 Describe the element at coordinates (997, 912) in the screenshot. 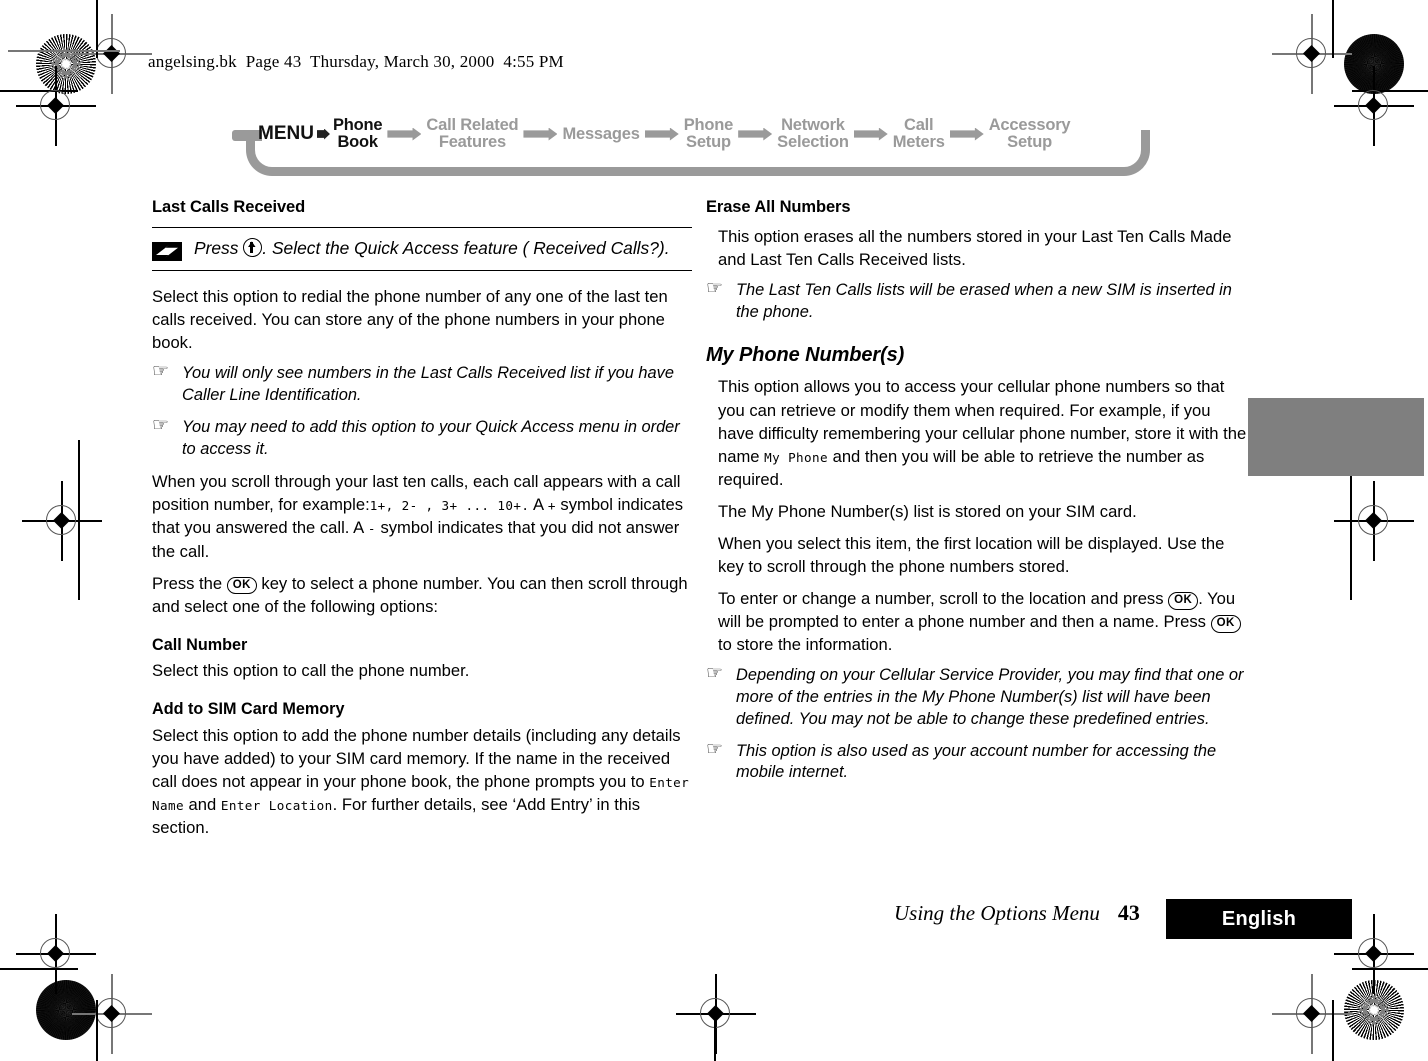

I see `footer-section-title: Using the Options Menu` at that location.